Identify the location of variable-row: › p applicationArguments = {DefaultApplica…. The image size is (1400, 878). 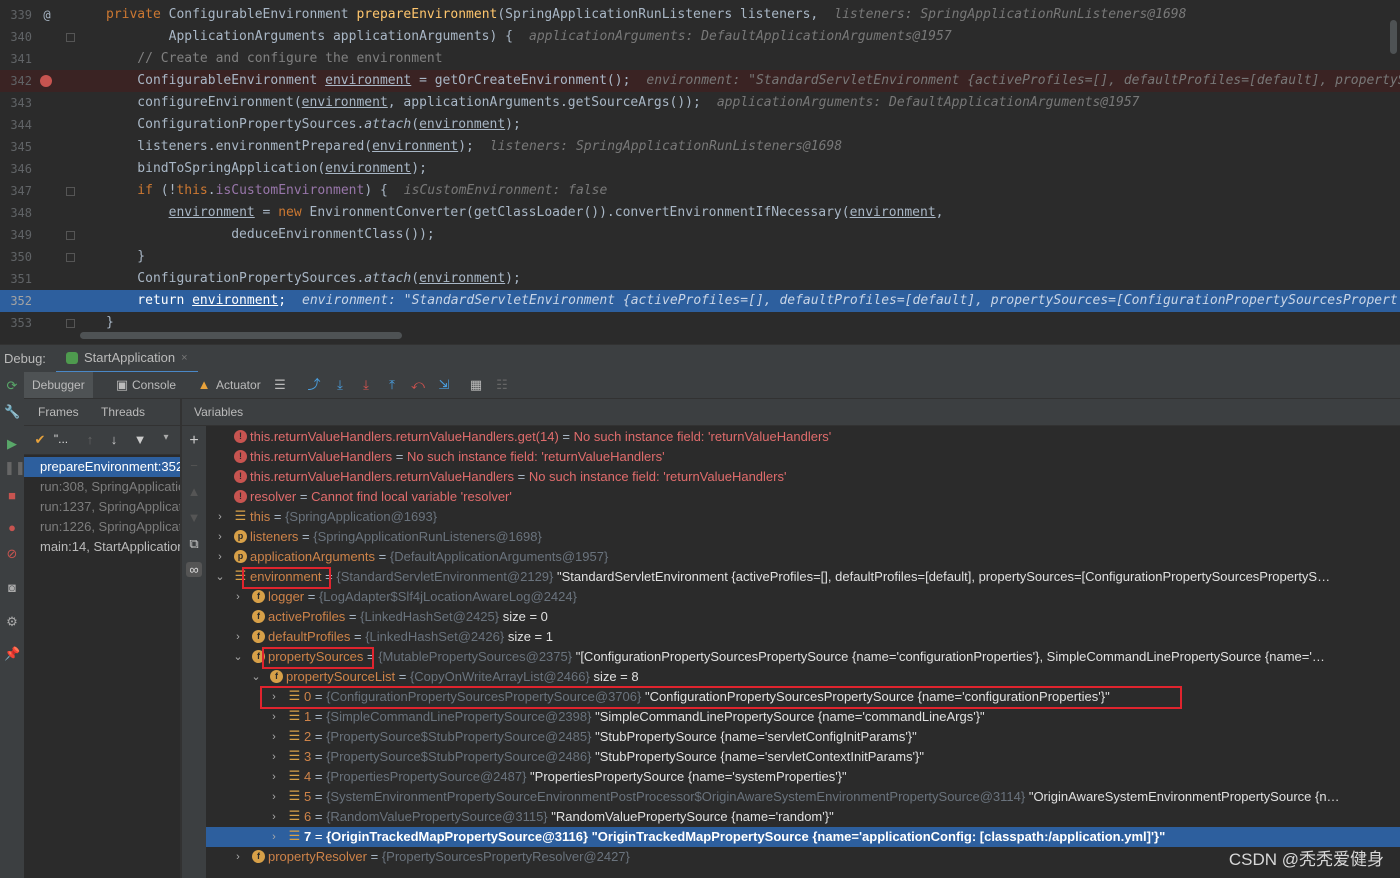
(803, 557).